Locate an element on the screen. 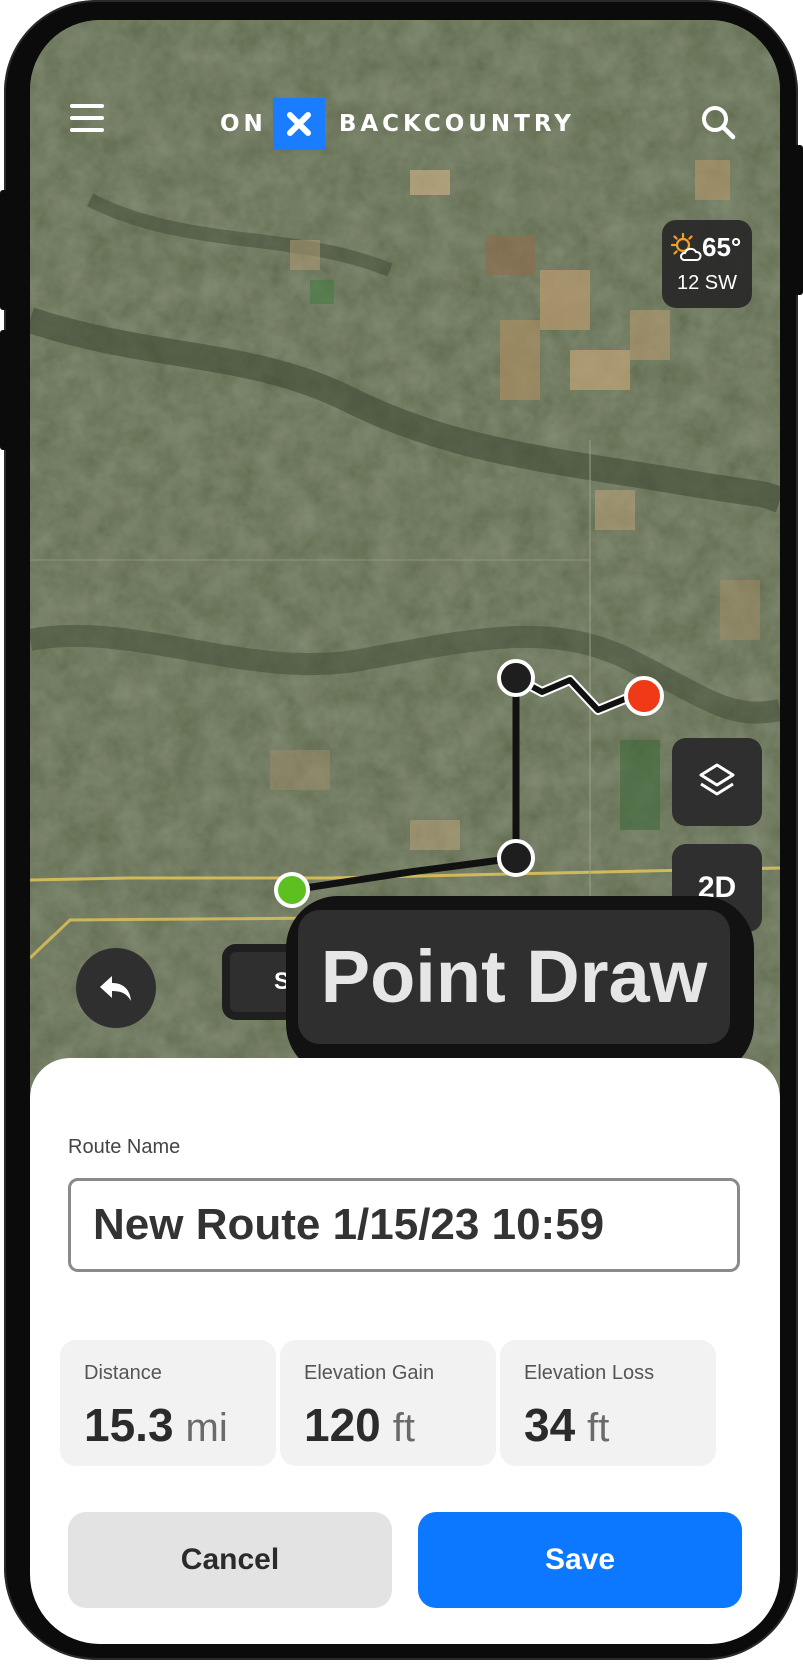  route-start-marker is located at coordinates (292, 890).